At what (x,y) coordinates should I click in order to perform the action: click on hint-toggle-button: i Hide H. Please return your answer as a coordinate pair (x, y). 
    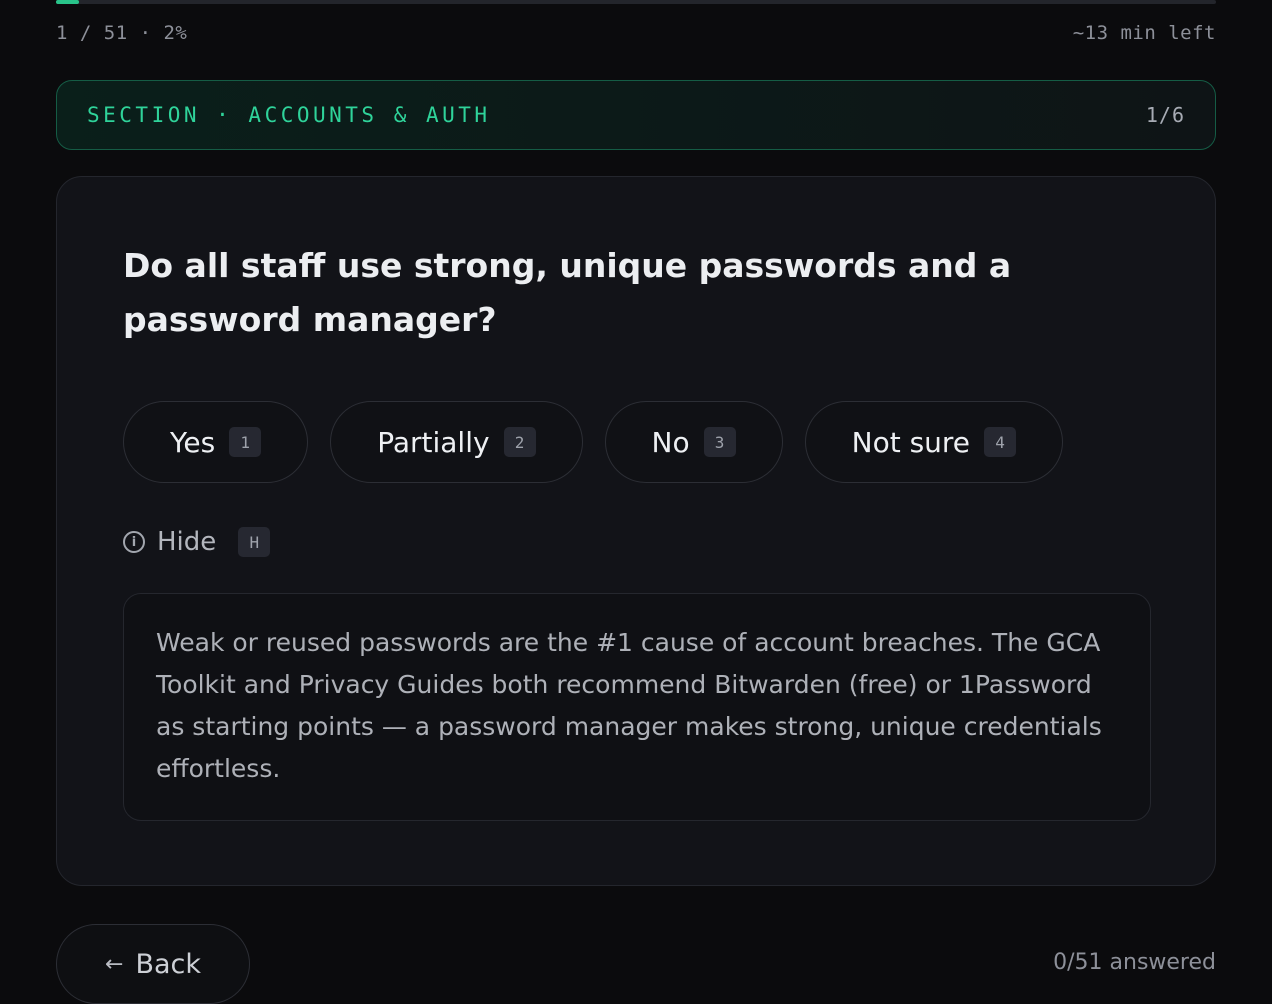
    Looking at the image, I should click on (197, 542).